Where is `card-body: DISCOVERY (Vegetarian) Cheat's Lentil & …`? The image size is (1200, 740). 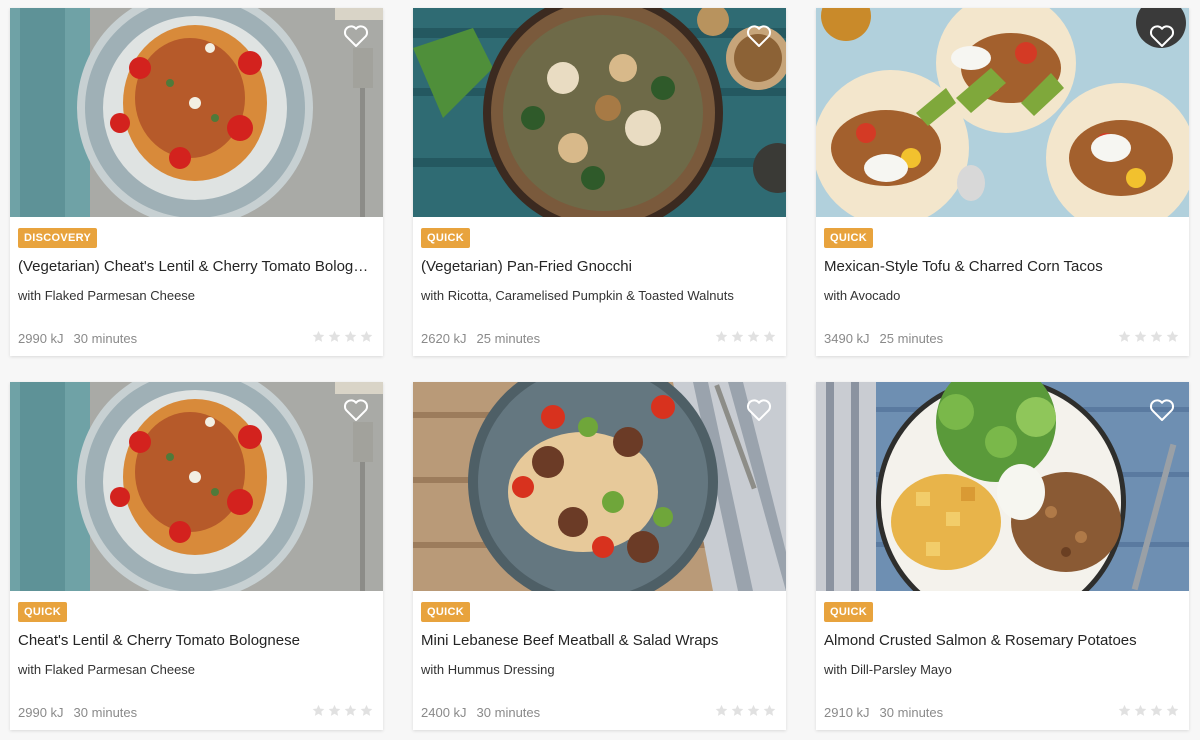
card-body: DISCOVERY (Vegetarian) Cheat's Lentil & … is located at coordinates (196, 286).